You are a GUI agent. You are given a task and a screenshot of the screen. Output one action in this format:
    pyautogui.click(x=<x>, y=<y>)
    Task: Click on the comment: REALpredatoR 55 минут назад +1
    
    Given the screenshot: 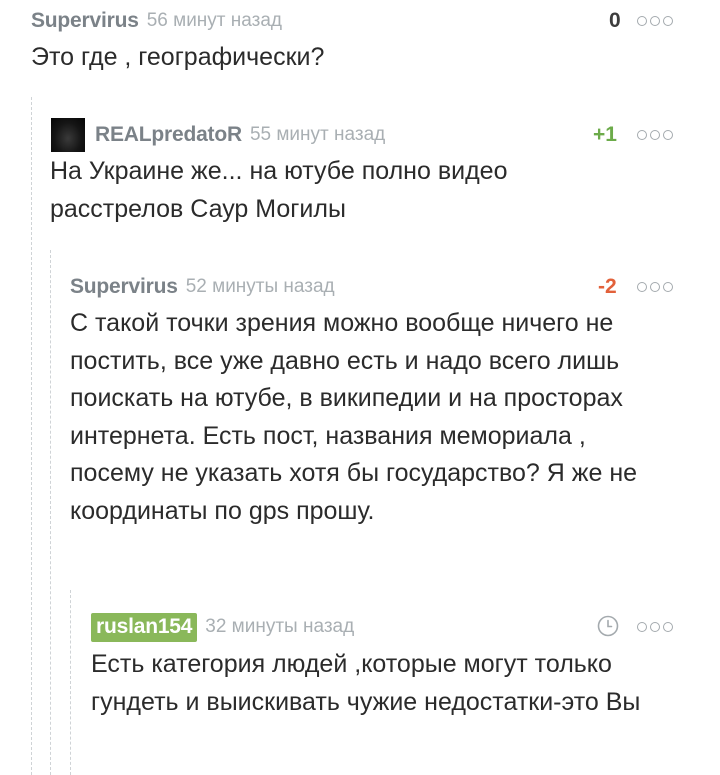 What is the action you would take?
    pyautogui.click(x=393, y=135)
    